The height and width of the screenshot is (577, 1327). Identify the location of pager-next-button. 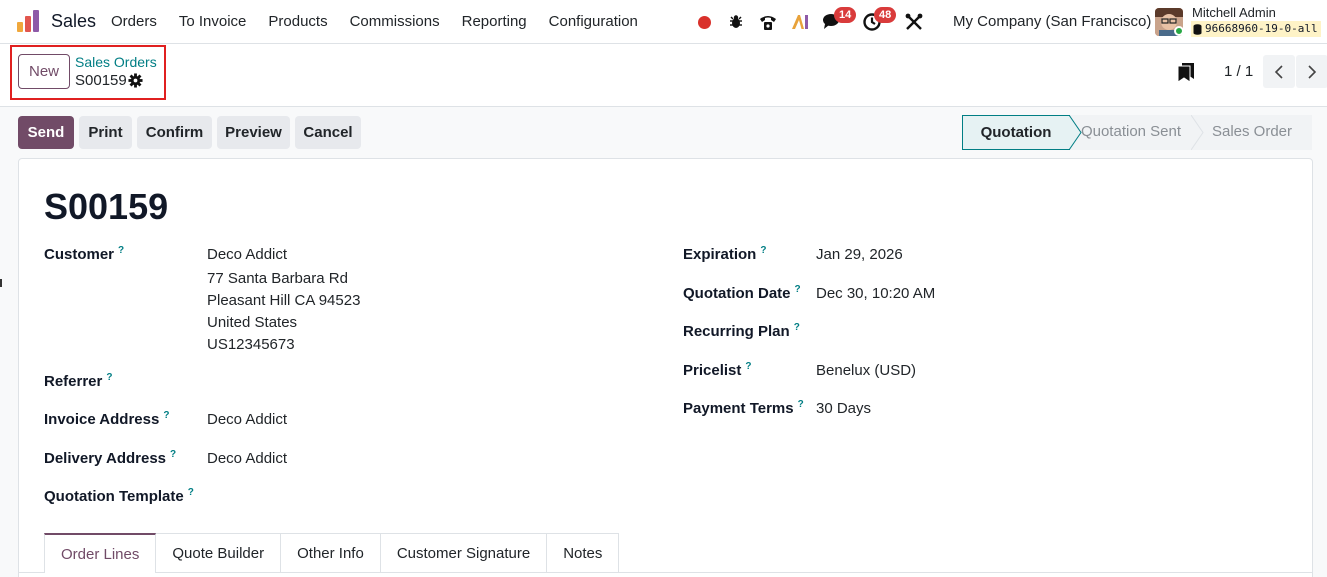
(1311, 71).